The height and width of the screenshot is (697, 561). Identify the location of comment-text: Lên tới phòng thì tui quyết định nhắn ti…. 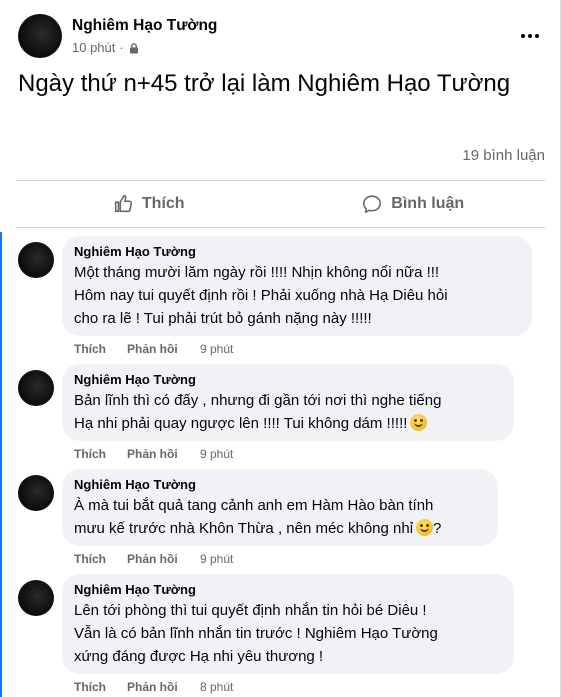
(256, 633).